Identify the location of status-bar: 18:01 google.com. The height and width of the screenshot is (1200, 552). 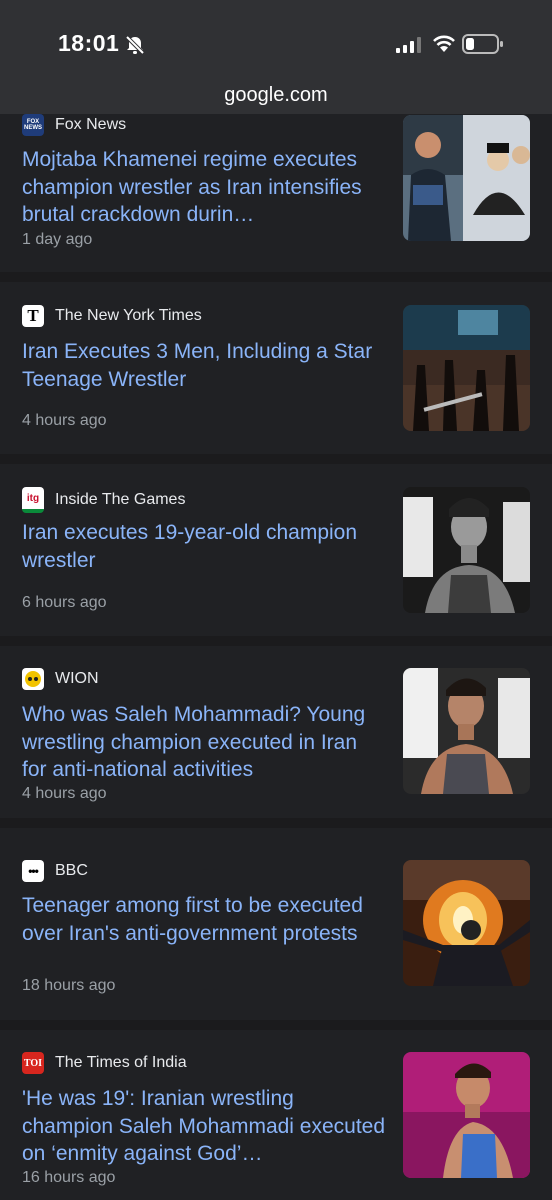
(276, 57).